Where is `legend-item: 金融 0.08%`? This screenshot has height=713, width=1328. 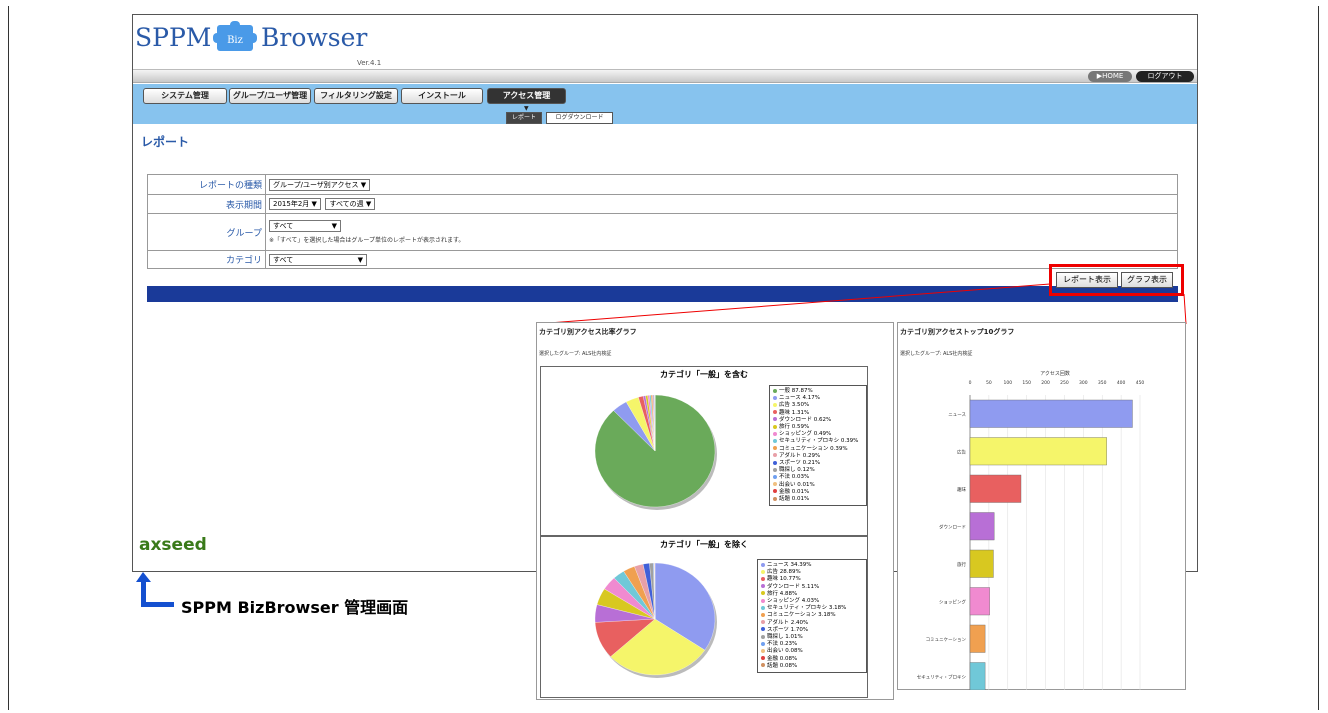 legend-item: 金融 0.08% is located at coordinates (812, 659).